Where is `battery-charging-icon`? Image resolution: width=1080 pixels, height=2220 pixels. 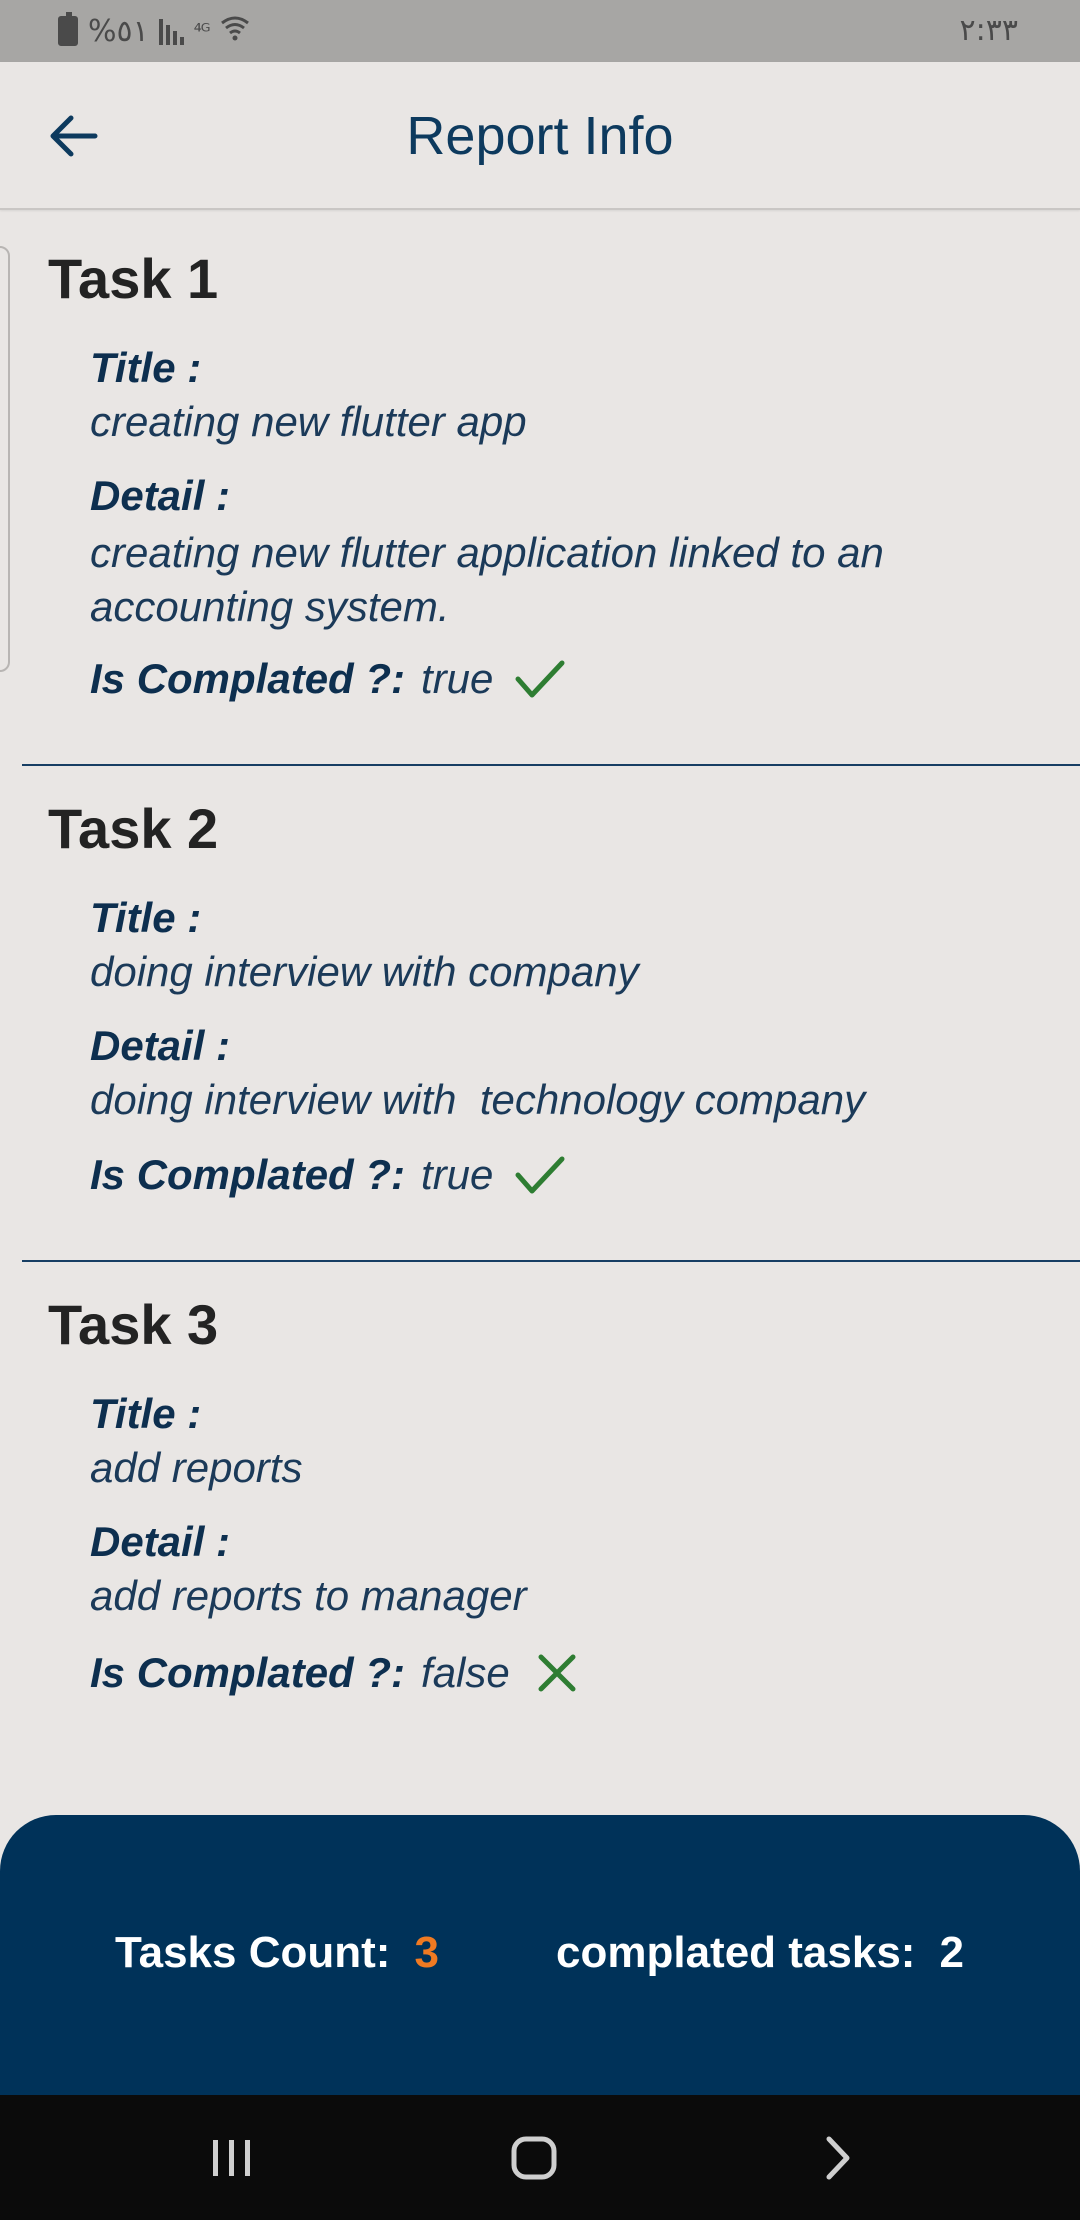 battery-charging-icon is located at coordinates (68, 29).